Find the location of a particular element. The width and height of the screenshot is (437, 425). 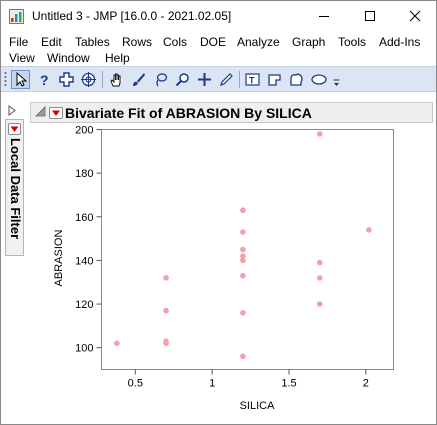

brush-icon is located at coordinates (139, 79).